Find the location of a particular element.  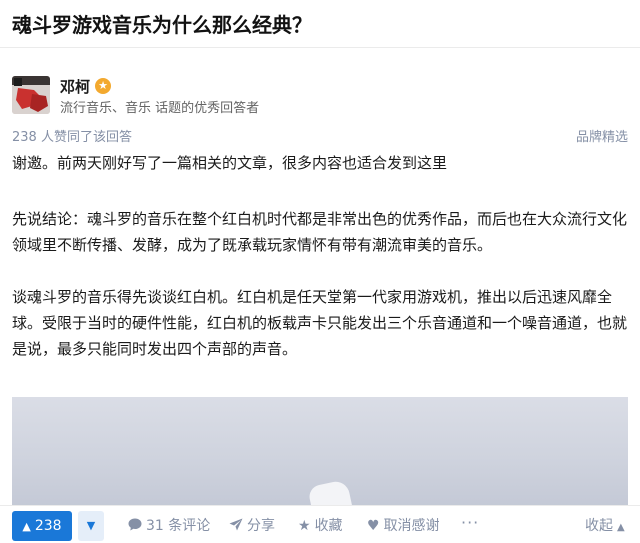

avatar is located at coordinates (31, 95).